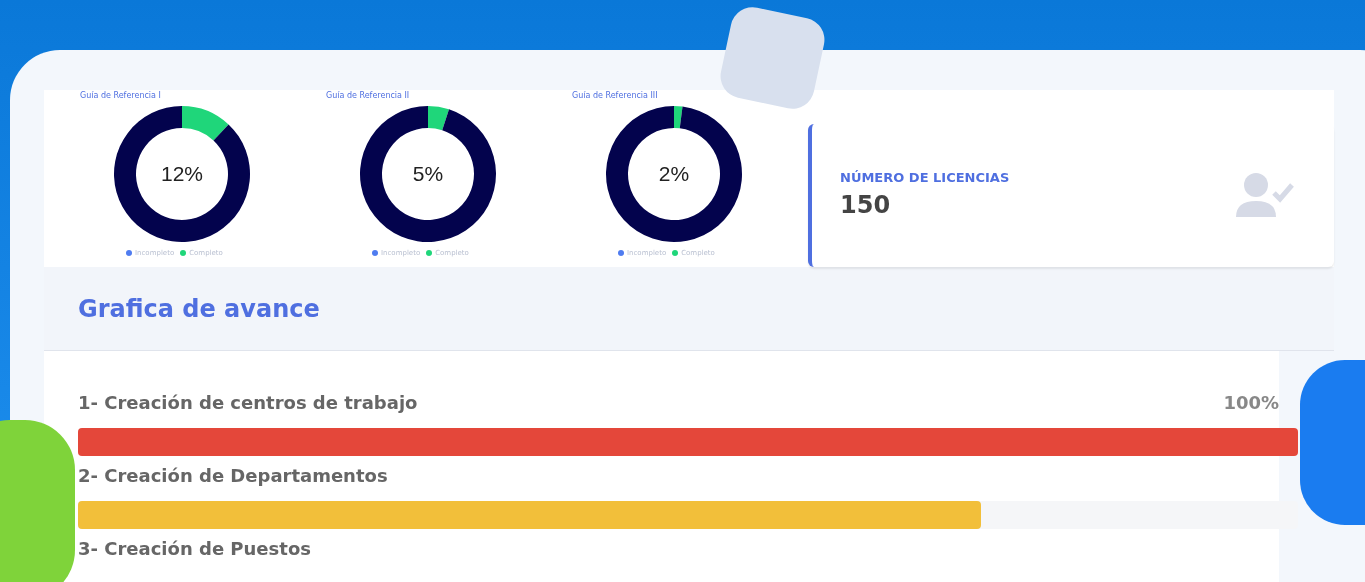 The height and width of the screenshot is (582, 1365). I want to click on card-value: 150, so click(866, 206).